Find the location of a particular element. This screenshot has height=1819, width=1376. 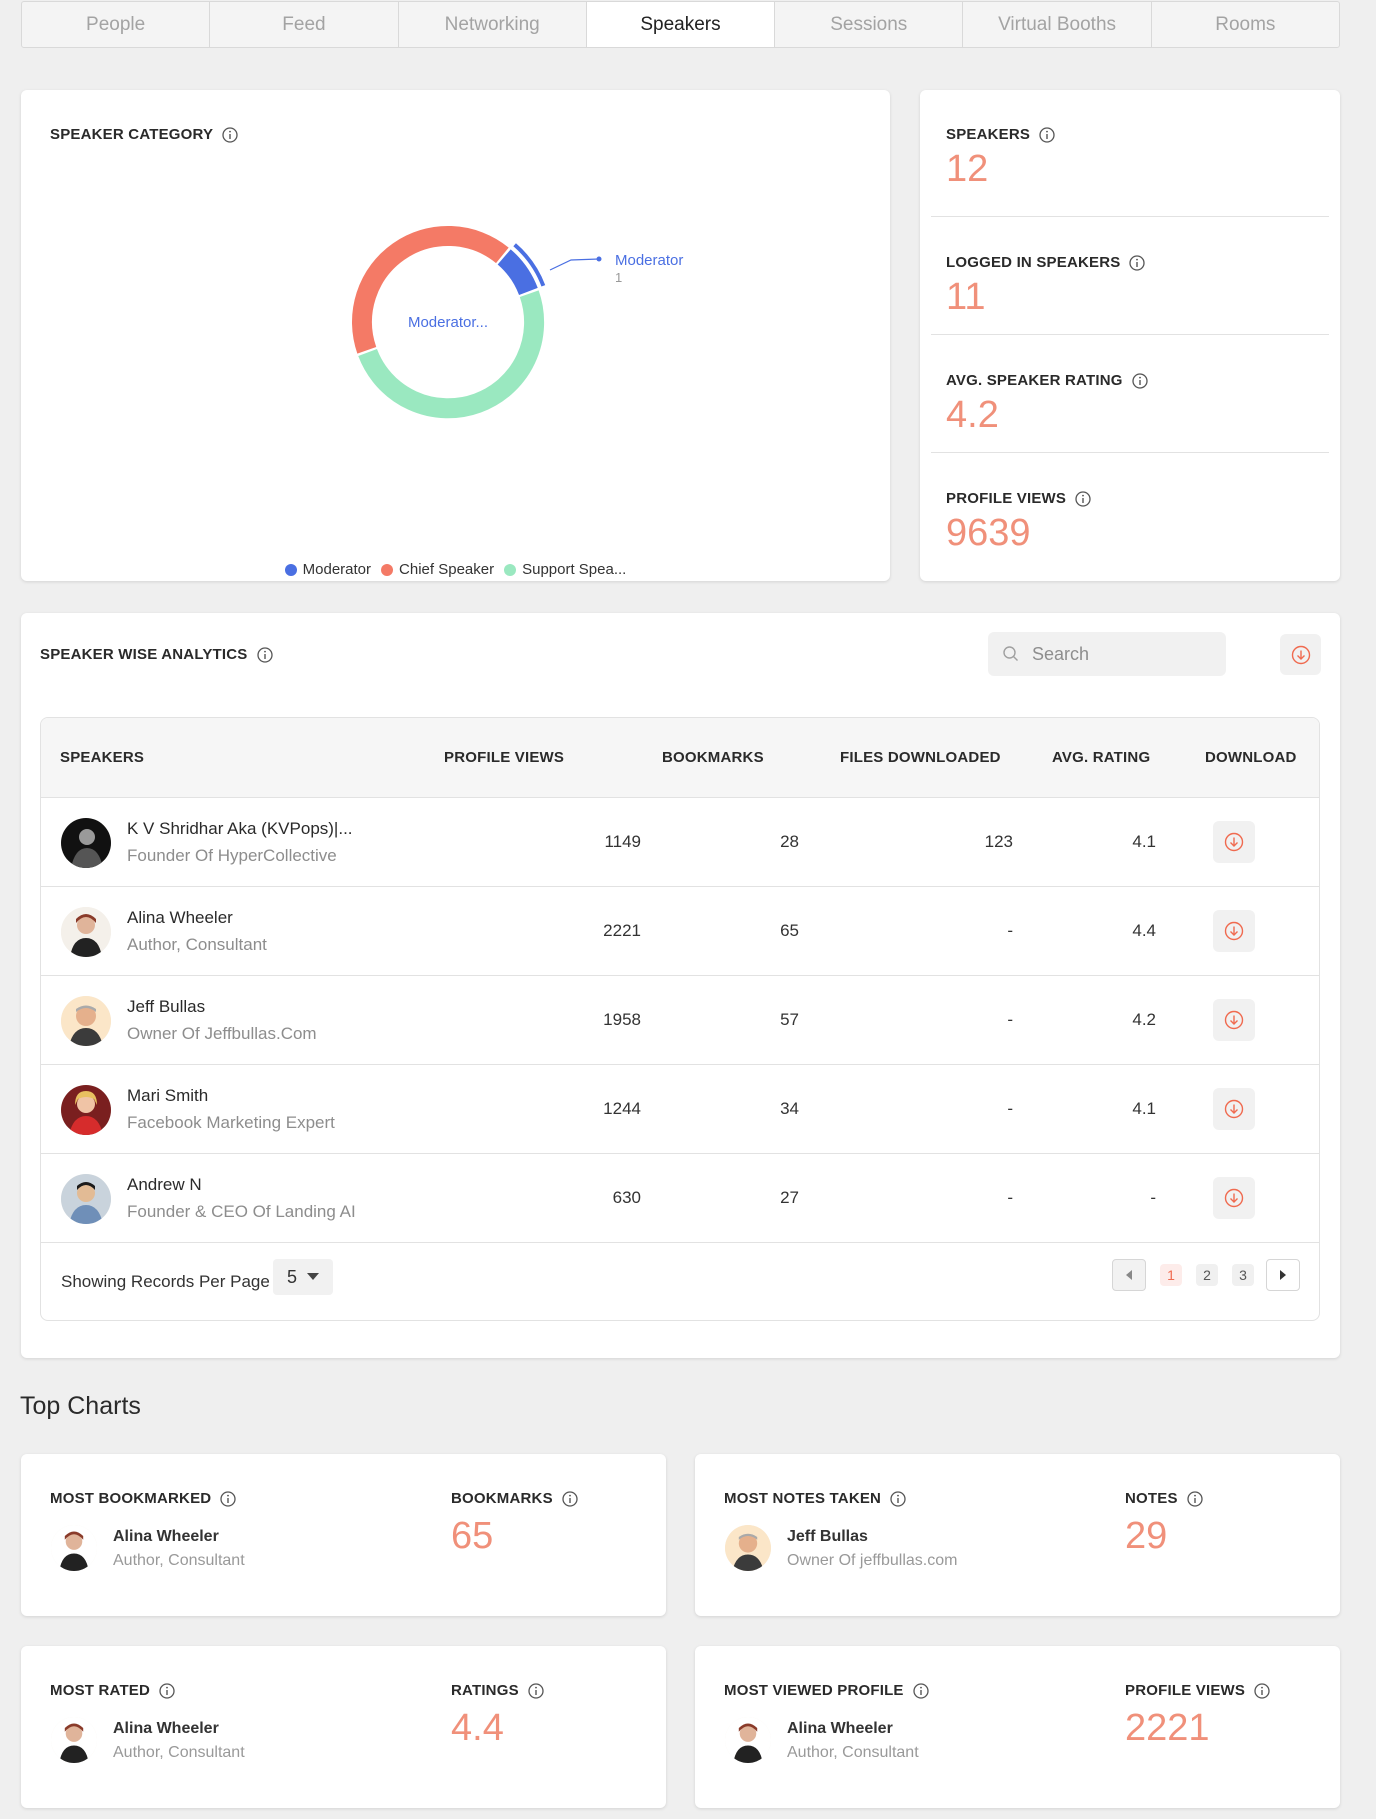

col-profile-views: PROFILE VIEWS is located at coordinates (504, 757).